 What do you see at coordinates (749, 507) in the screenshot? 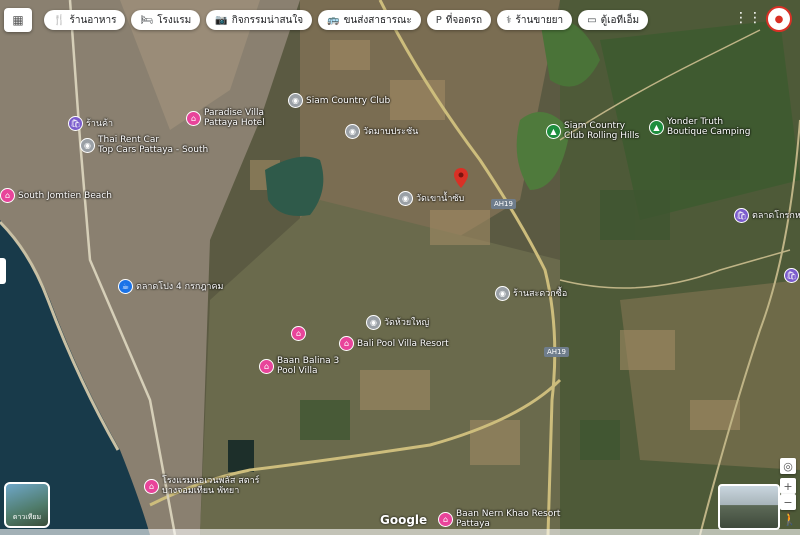
I see `street-view-preview` at bounding box center [749, 507].